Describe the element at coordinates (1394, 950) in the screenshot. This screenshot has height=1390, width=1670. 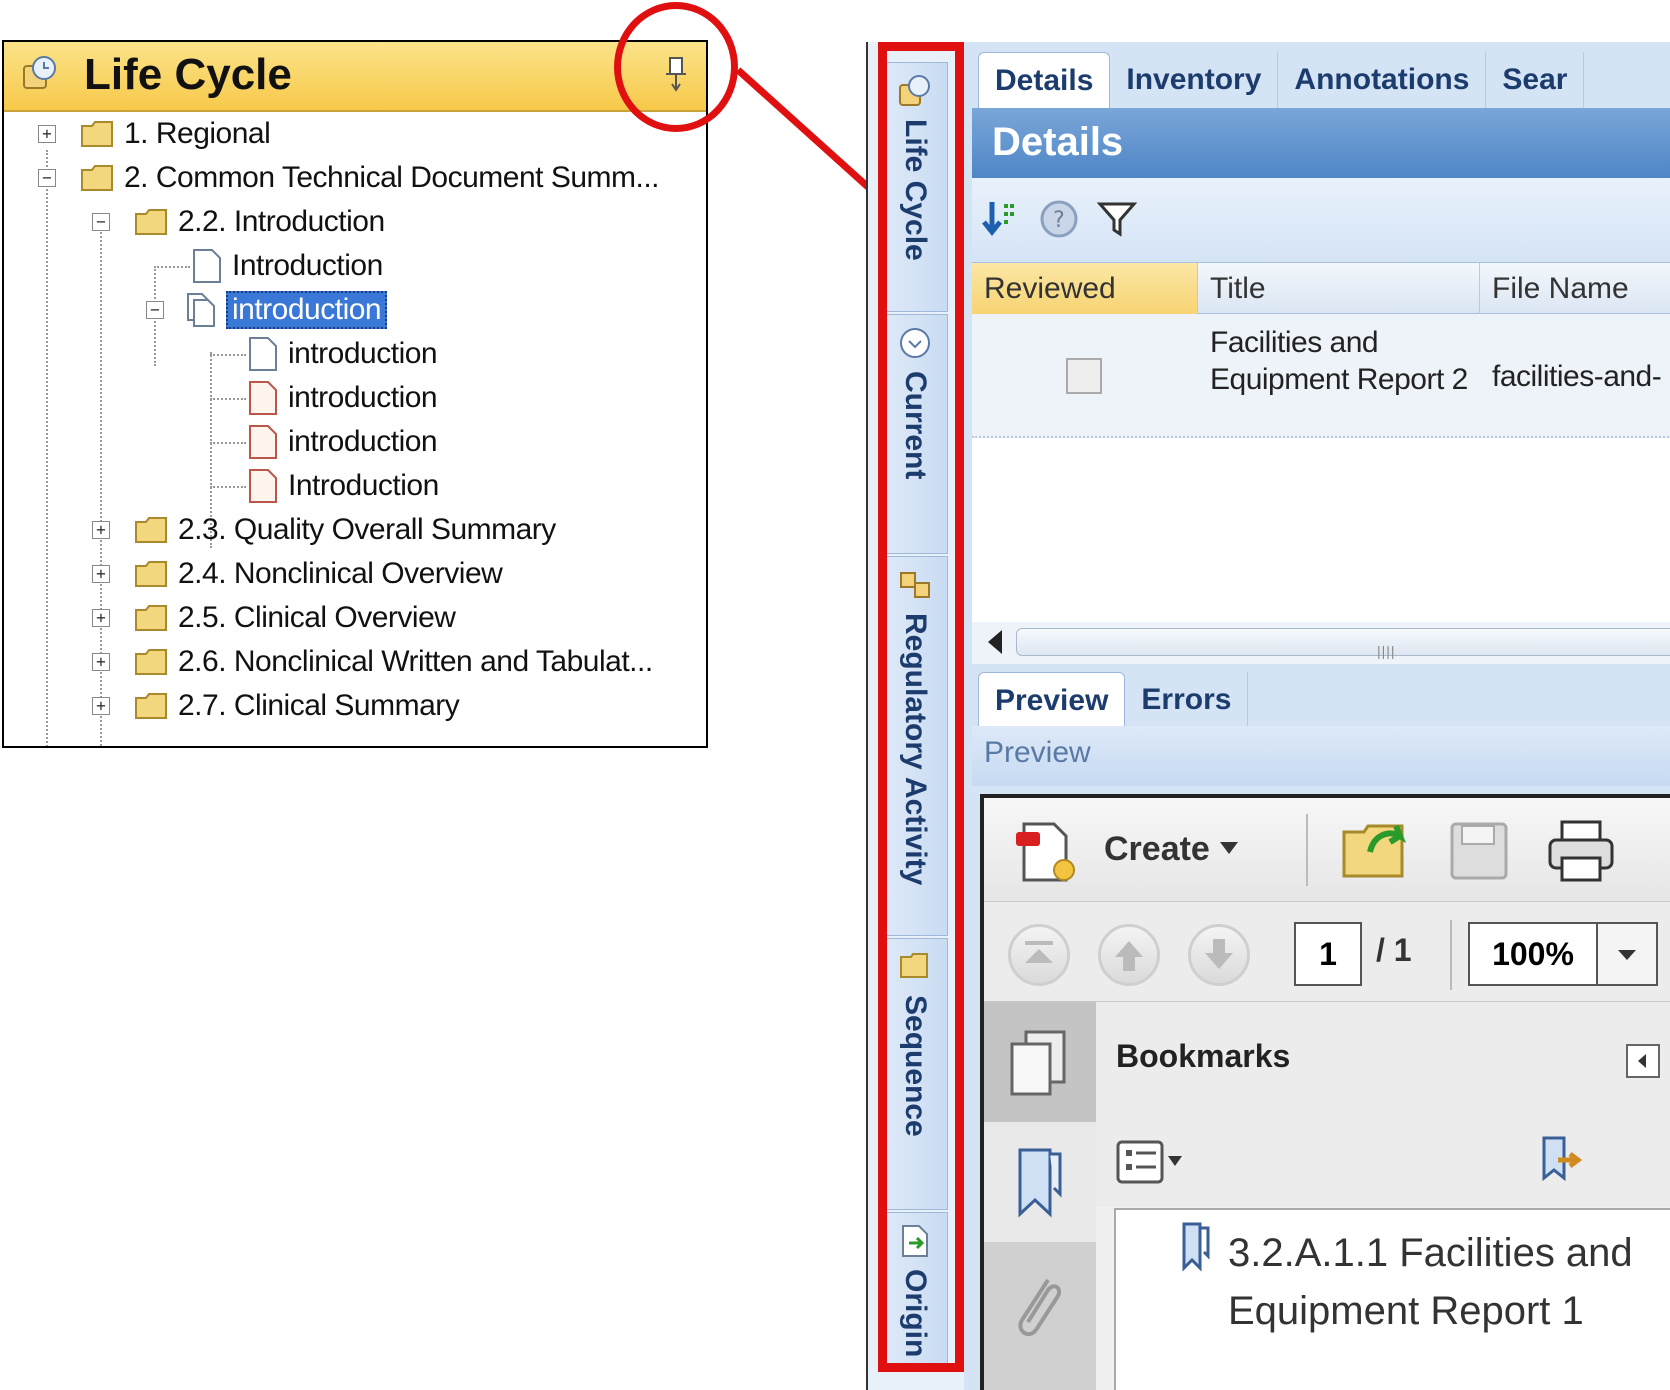
I see `page-total: / 1` at that location.